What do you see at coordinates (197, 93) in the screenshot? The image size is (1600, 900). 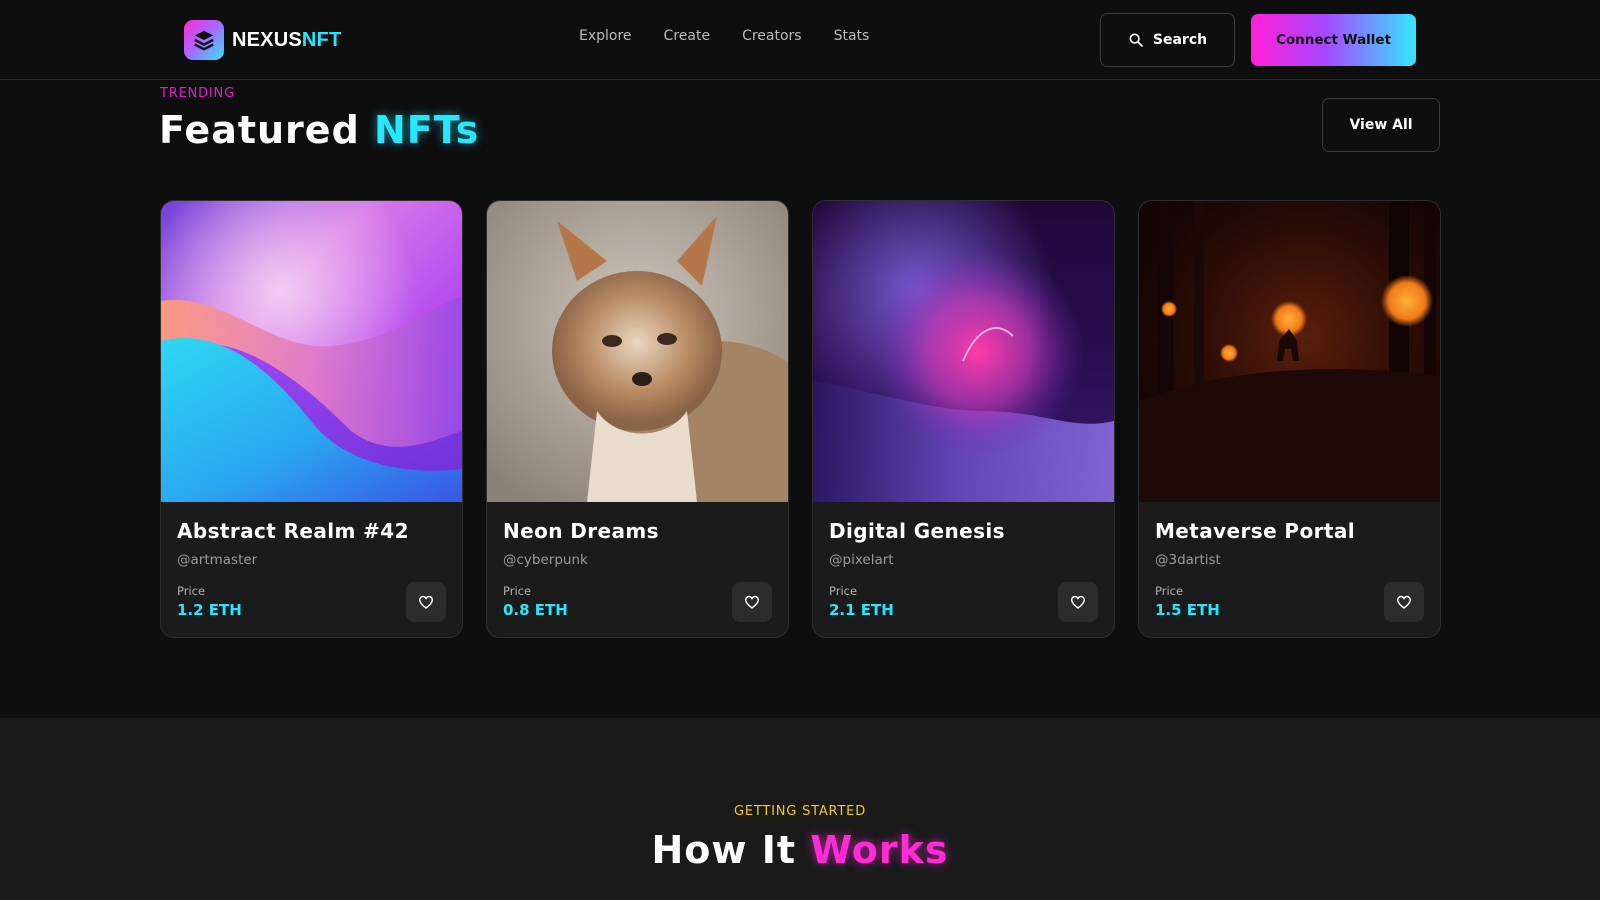 I see `featured-eyebrow: TRENDING` at bounding box center [197, 93].